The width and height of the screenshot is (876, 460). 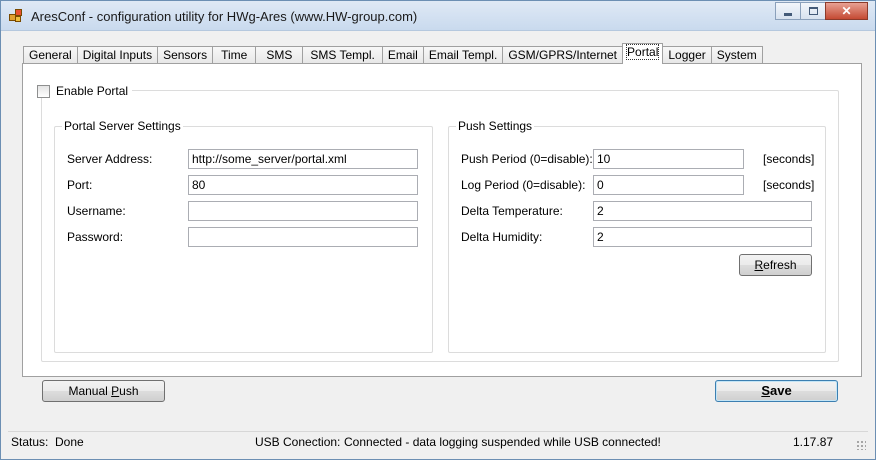 I want to click on delta-humidity-label: Delta Humidity:, so click(x=502, y=237).